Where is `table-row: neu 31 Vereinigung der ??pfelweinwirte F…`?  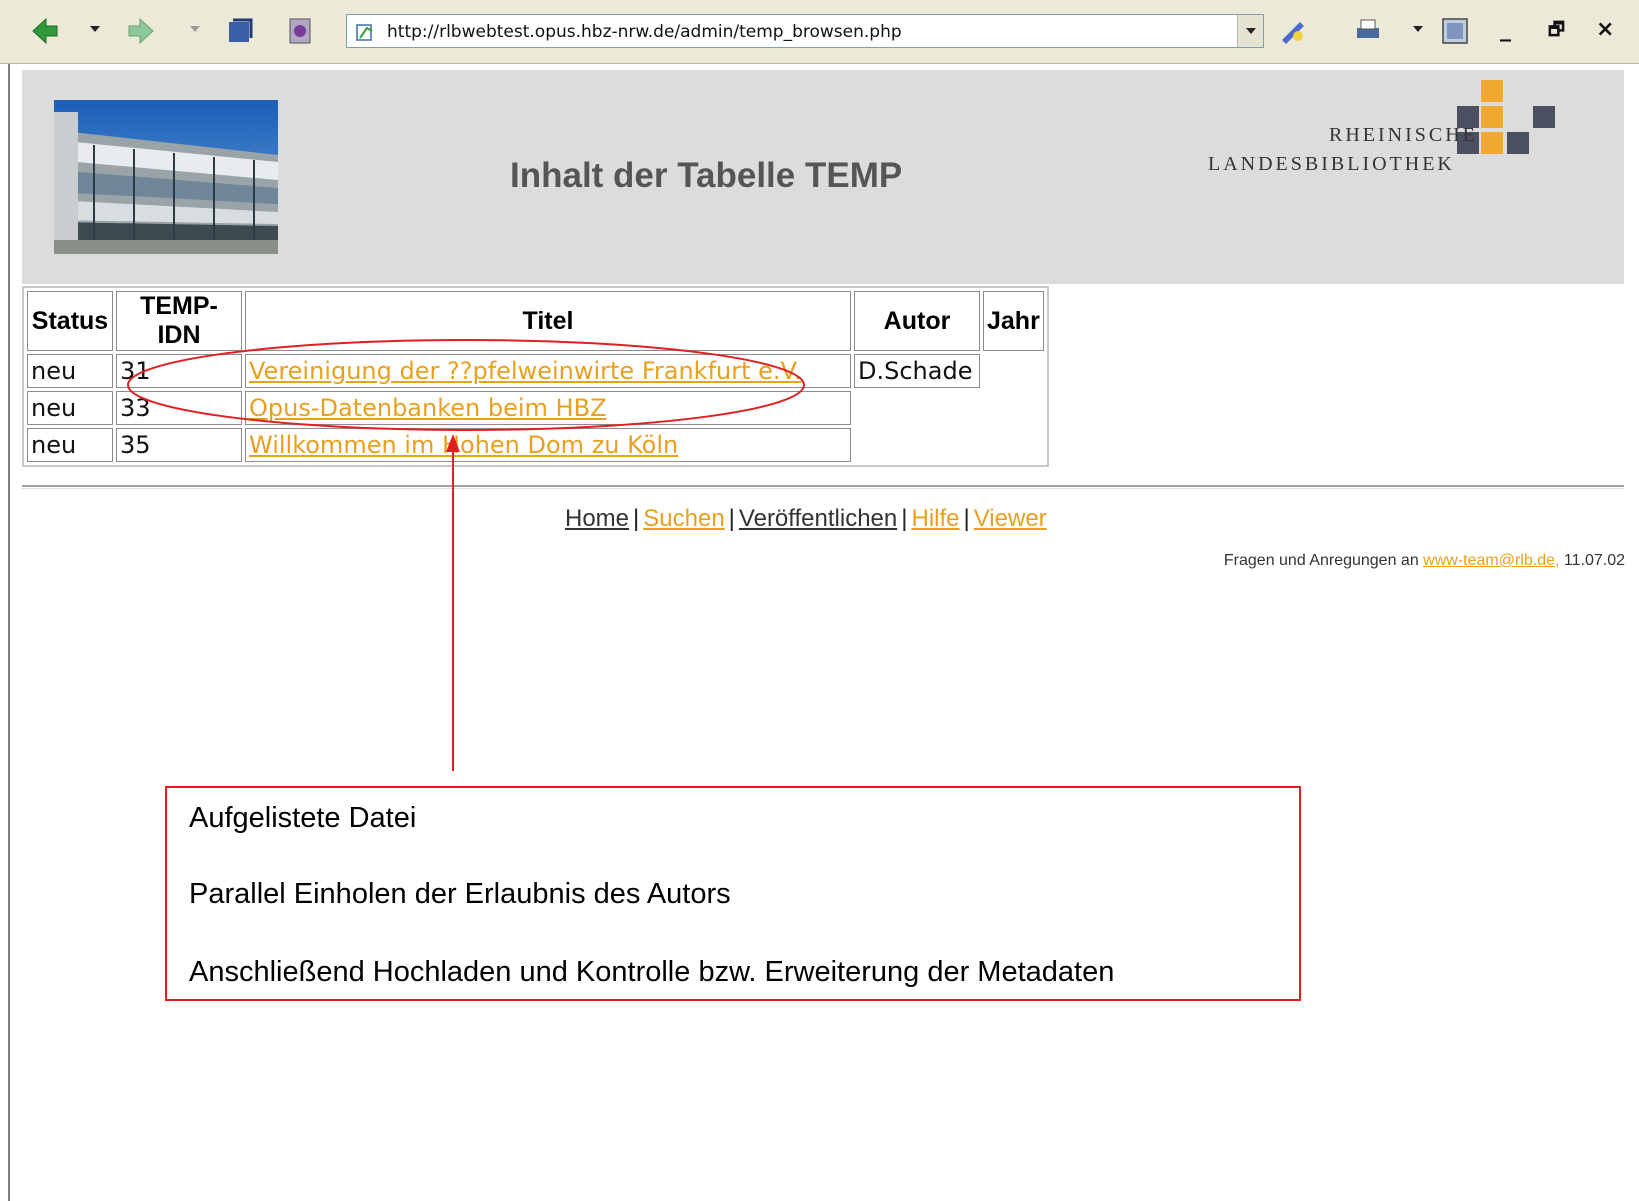
table-row: neu 31 Vereinigung der ??pfelweinwirte F… is located at coordinates (535, 371).